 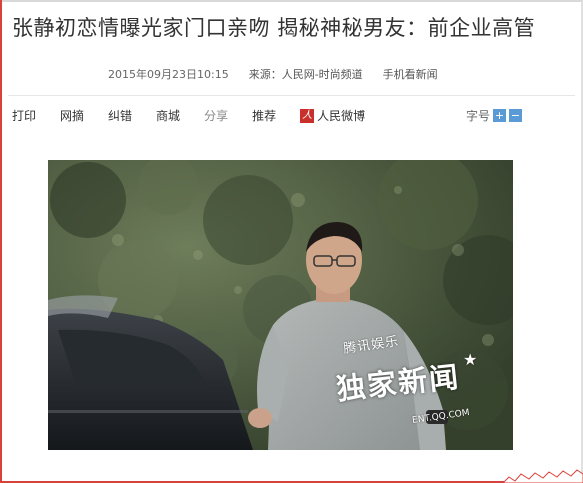 I want to click on article-toolbar: 打印 网摘 纠错 商城 分享 推荐 人 人民微博, so click(x=188, y=115).